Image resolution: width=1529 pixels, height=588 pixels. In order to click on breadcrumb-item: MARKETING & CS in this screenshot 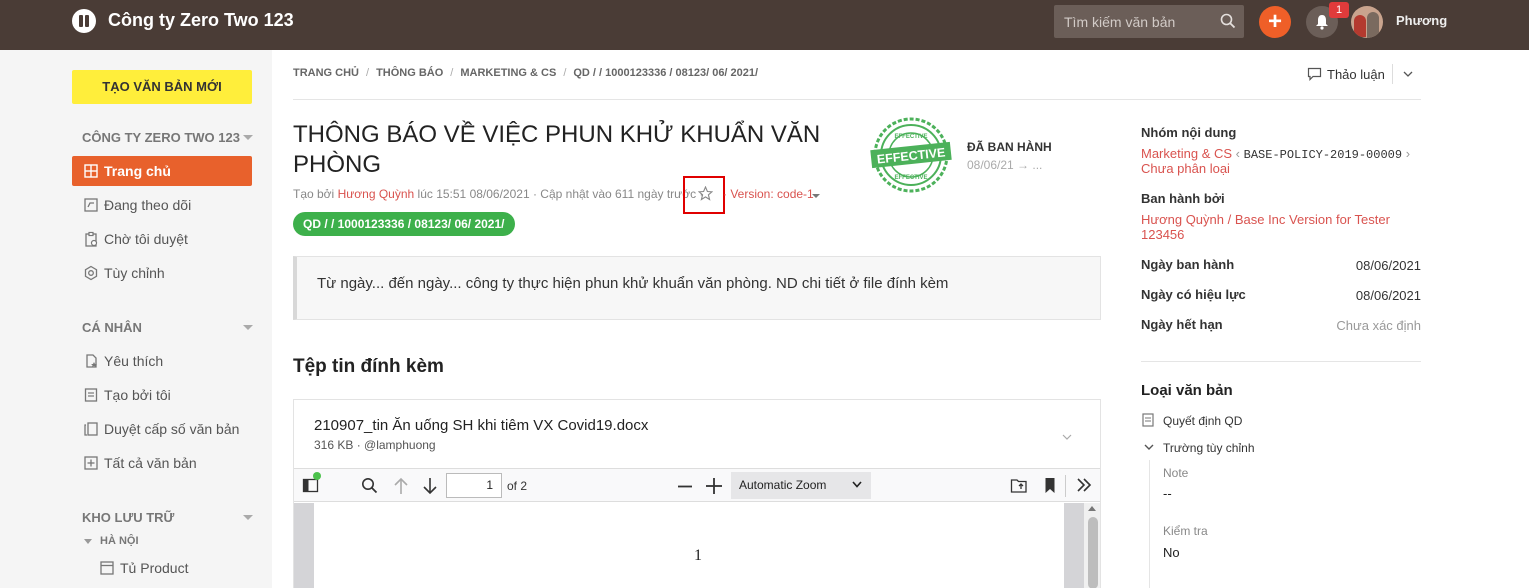, I will do `click(508, 73)`.